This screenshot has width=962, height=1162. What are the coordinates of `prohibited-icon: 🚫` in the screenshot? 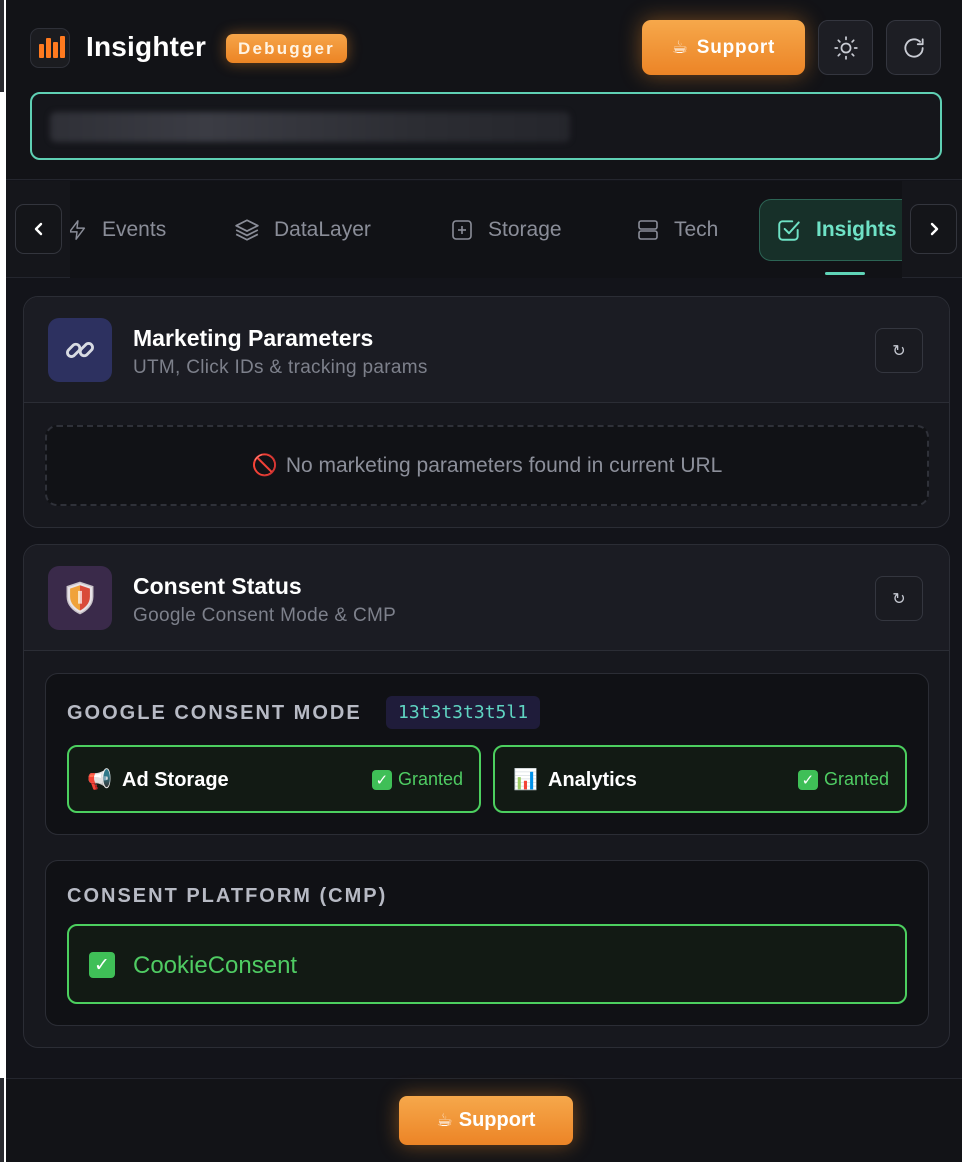 It's located at (264, 465).